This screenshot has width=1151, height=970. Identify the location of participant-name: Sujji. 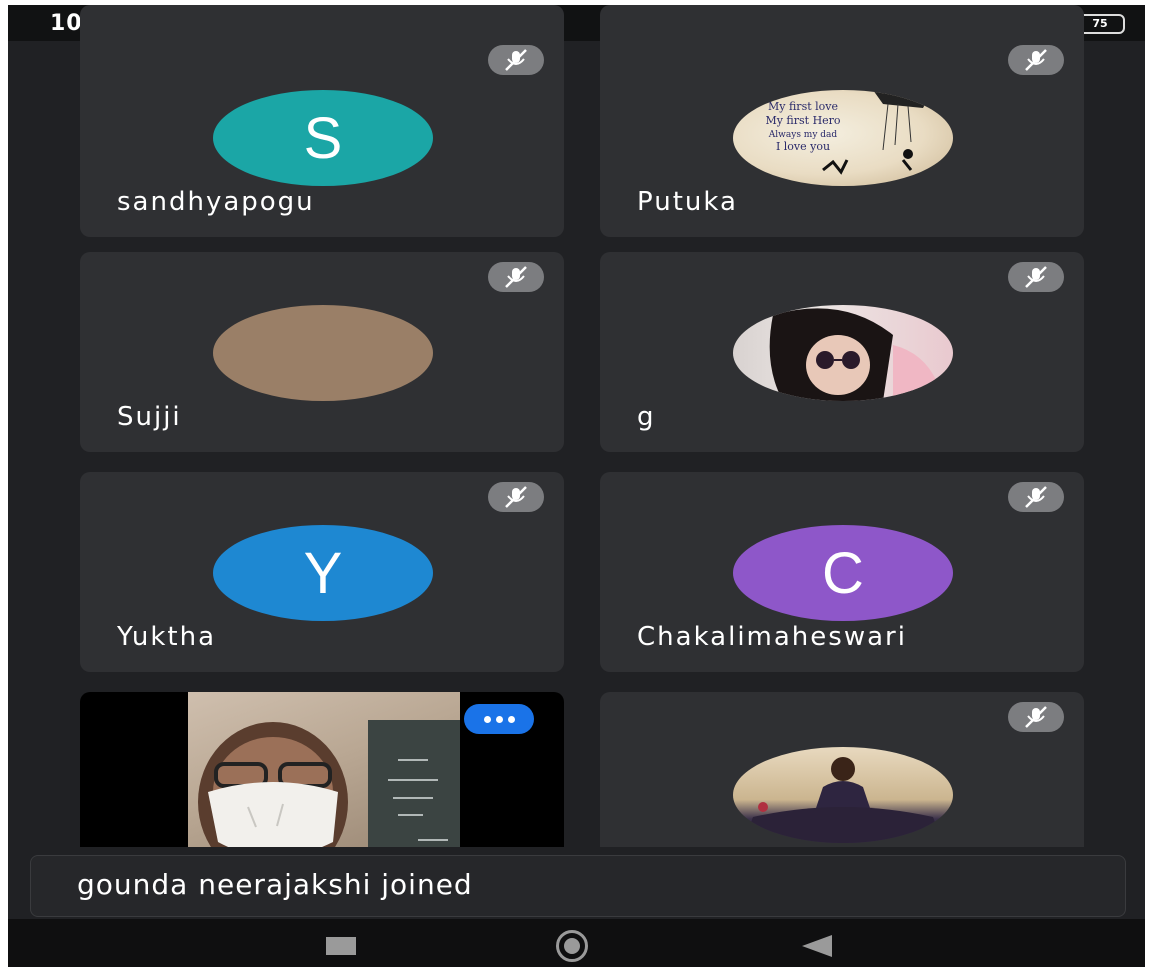
(149, 417).